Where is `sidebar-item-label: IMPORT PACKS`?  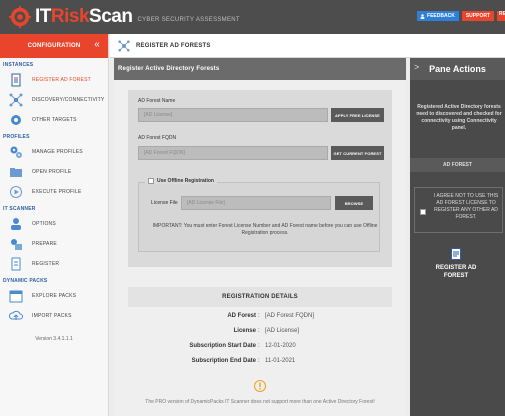
sidebar-item-label: IMPORT PACKS is located at coordinates (52, 316).